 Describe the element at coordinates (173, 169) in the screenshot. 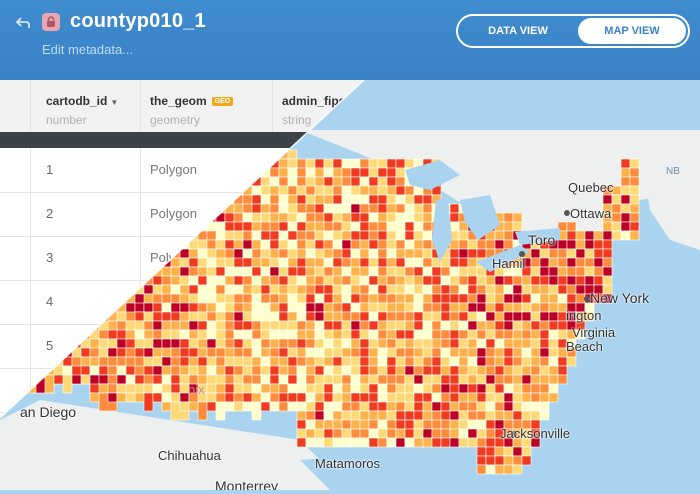

I see `cell-the-geom: Polygon` at that location.